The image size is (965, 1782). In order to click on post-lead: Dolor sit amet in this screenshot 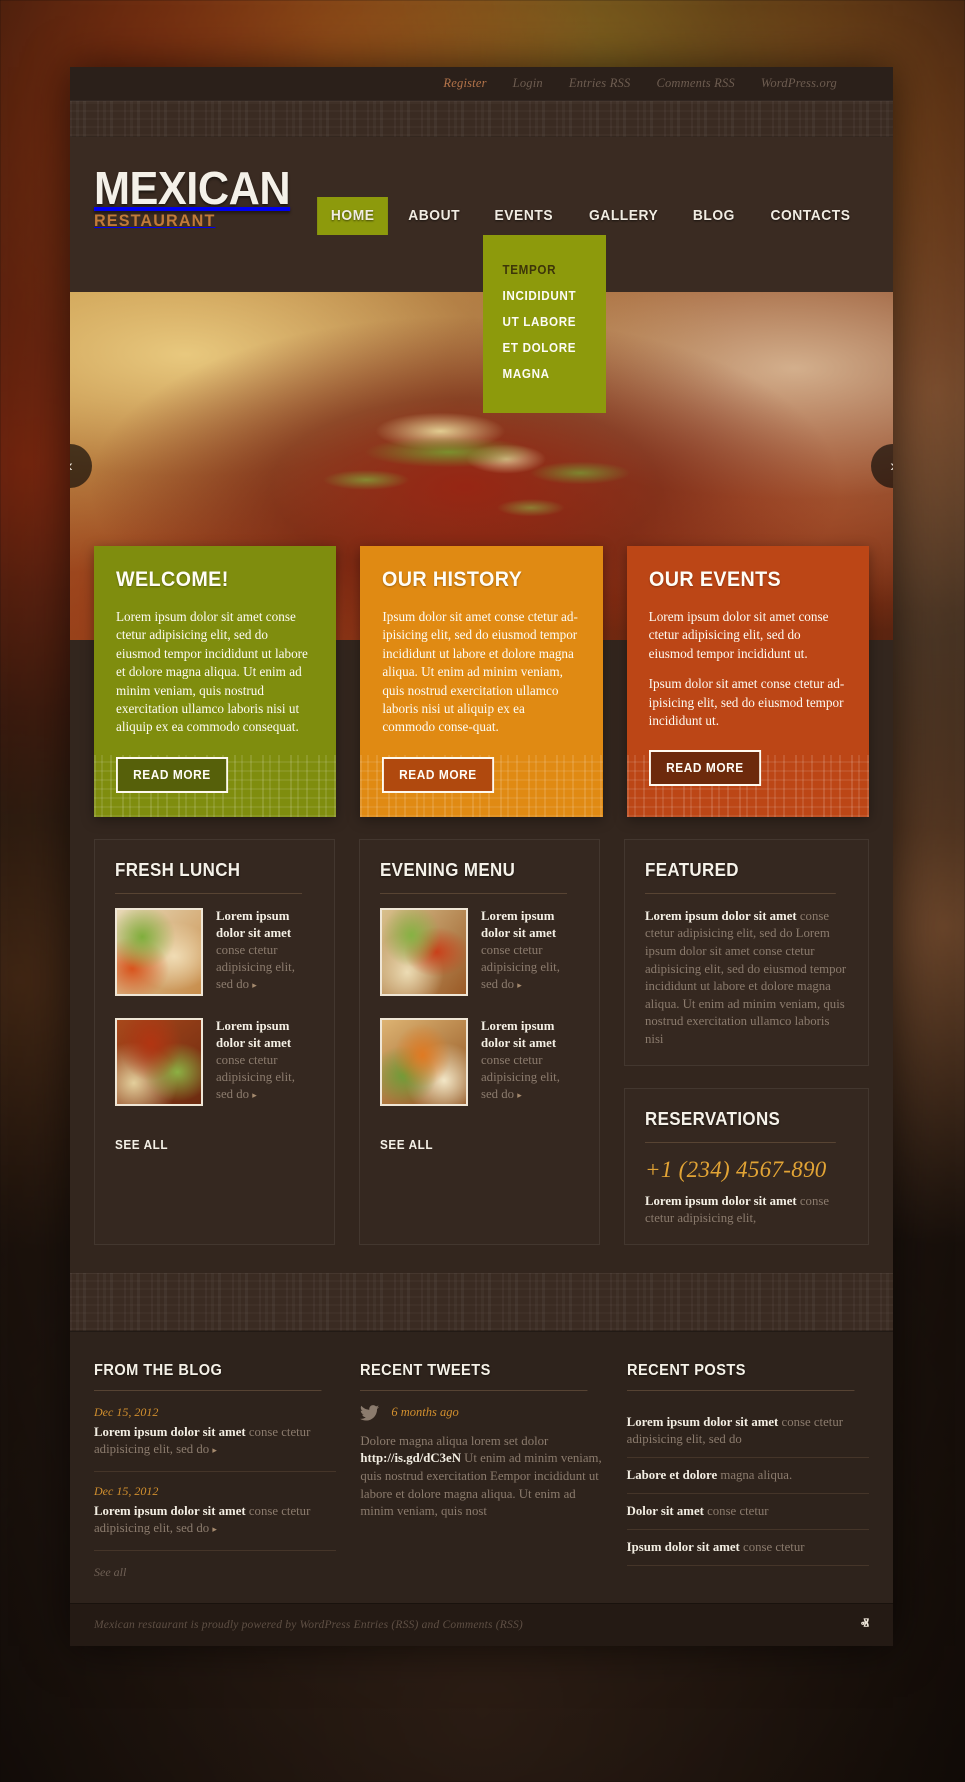, I will do `click(665, 1510)`.